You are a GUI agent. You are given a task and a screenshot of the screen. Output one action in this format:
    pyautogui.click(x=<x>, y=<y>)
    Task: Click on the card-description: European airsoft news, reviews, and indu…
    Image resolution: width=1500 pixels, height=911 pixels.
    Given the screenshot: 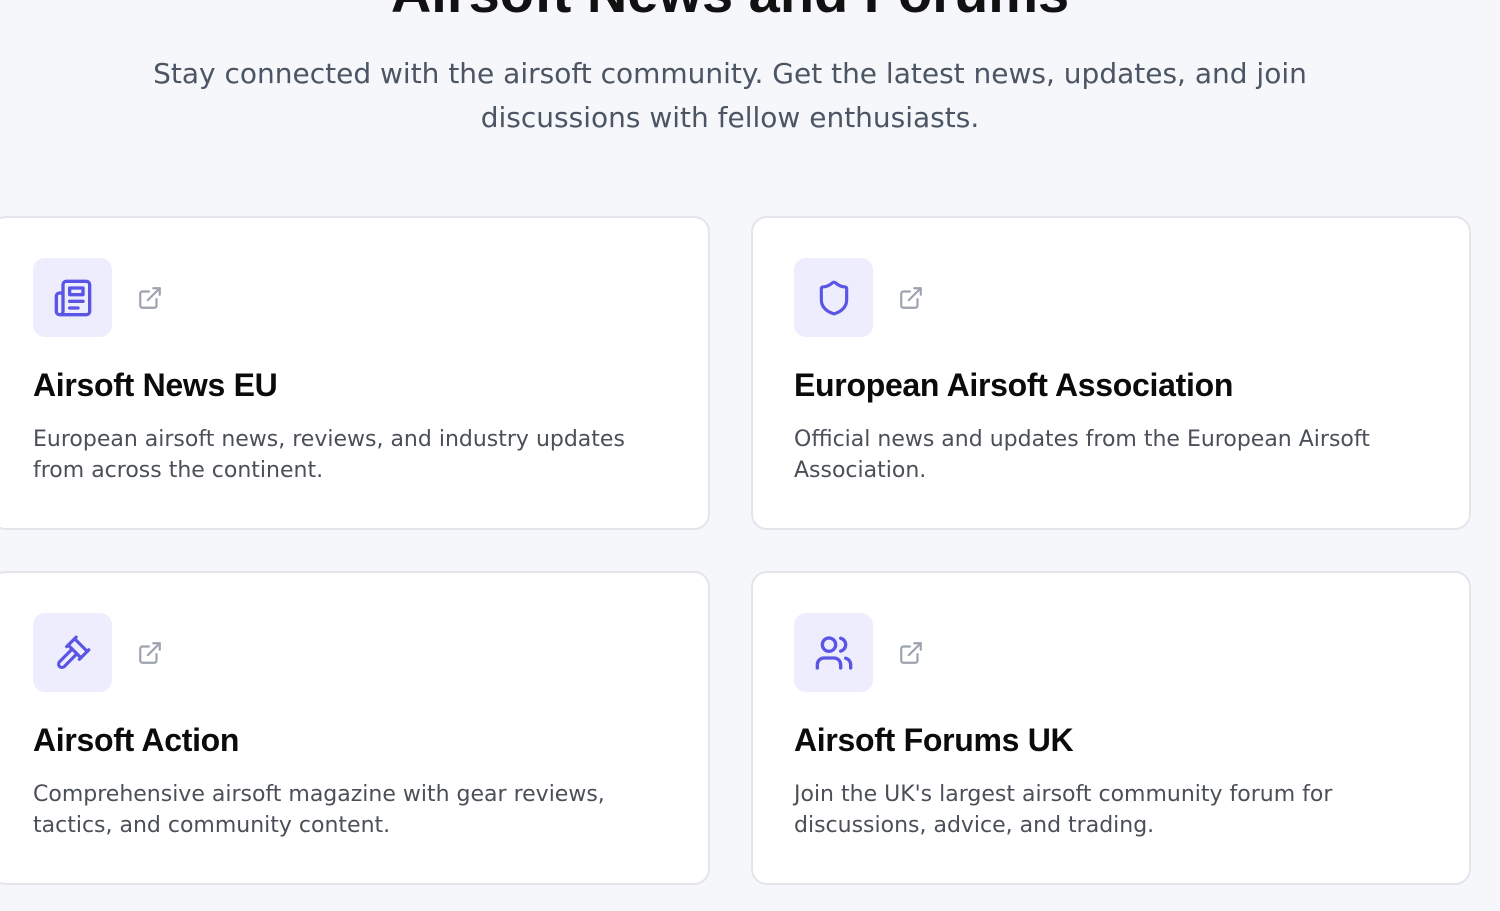 What is the action you would take?
    pyautogui.click(x=329, y=455)
    